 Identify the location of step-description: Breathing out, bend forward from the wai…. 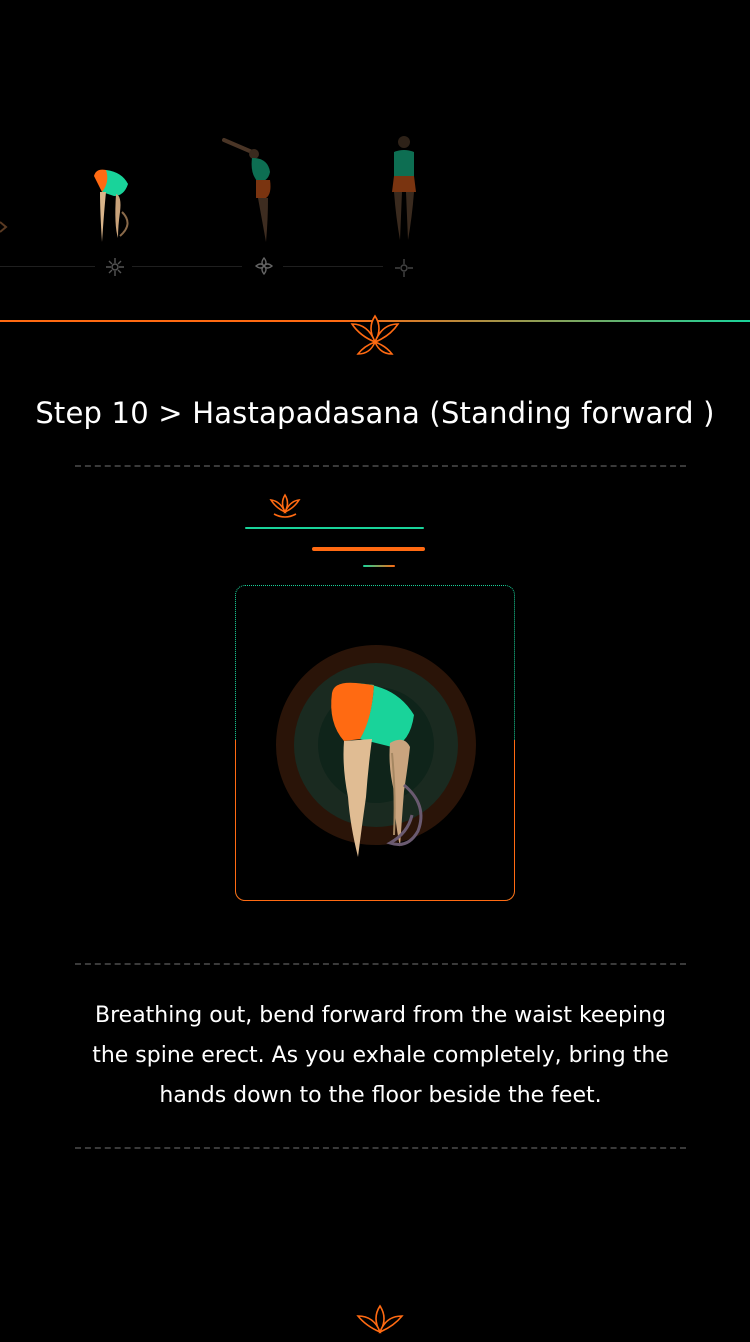
(380, 1055).